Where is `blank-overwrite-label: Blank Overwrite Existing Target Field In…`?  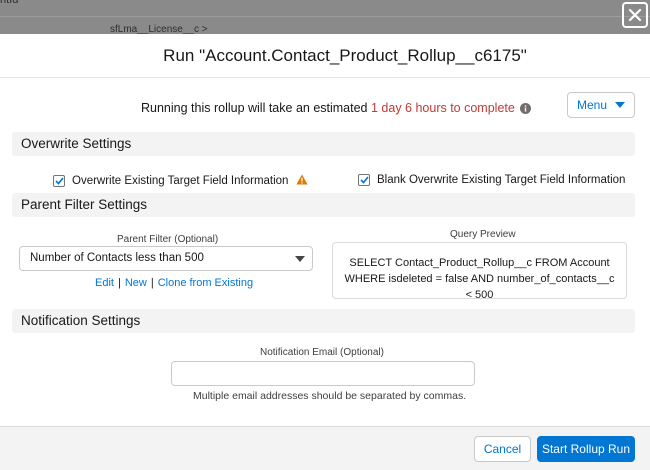 blank-overwrite-label: Blank Overwrite Existing Target Field In… is located at coordinates (501, 180).